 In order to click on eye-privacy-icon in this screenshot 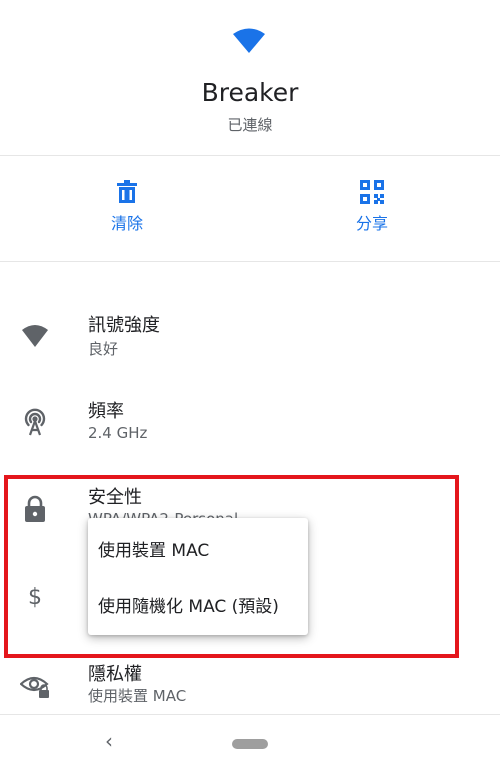, I will do `click(34, 687)`.